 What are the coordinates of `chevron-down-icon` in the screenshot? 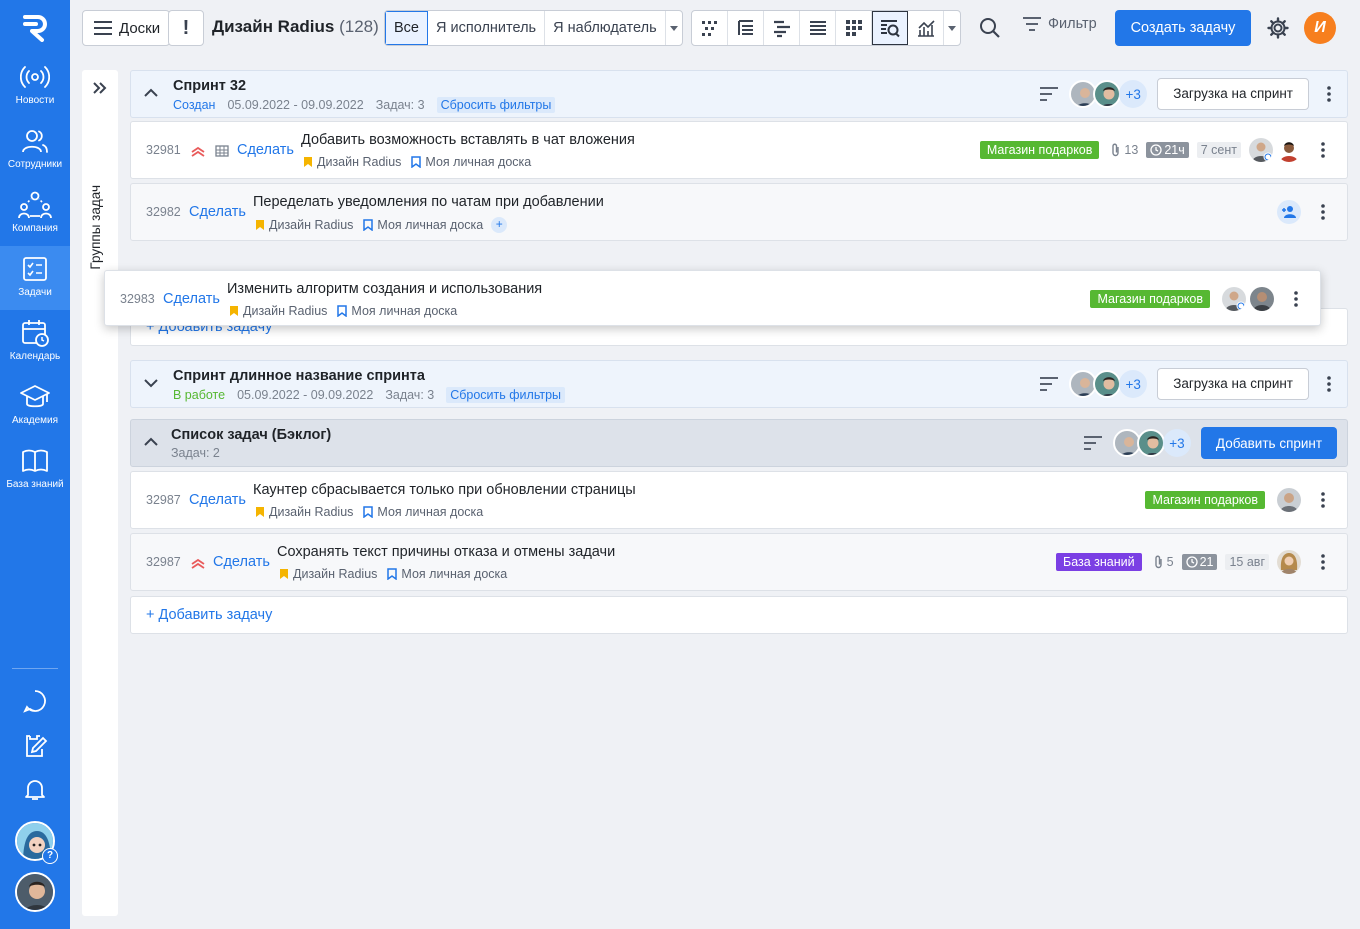 It's located at (151, 383).